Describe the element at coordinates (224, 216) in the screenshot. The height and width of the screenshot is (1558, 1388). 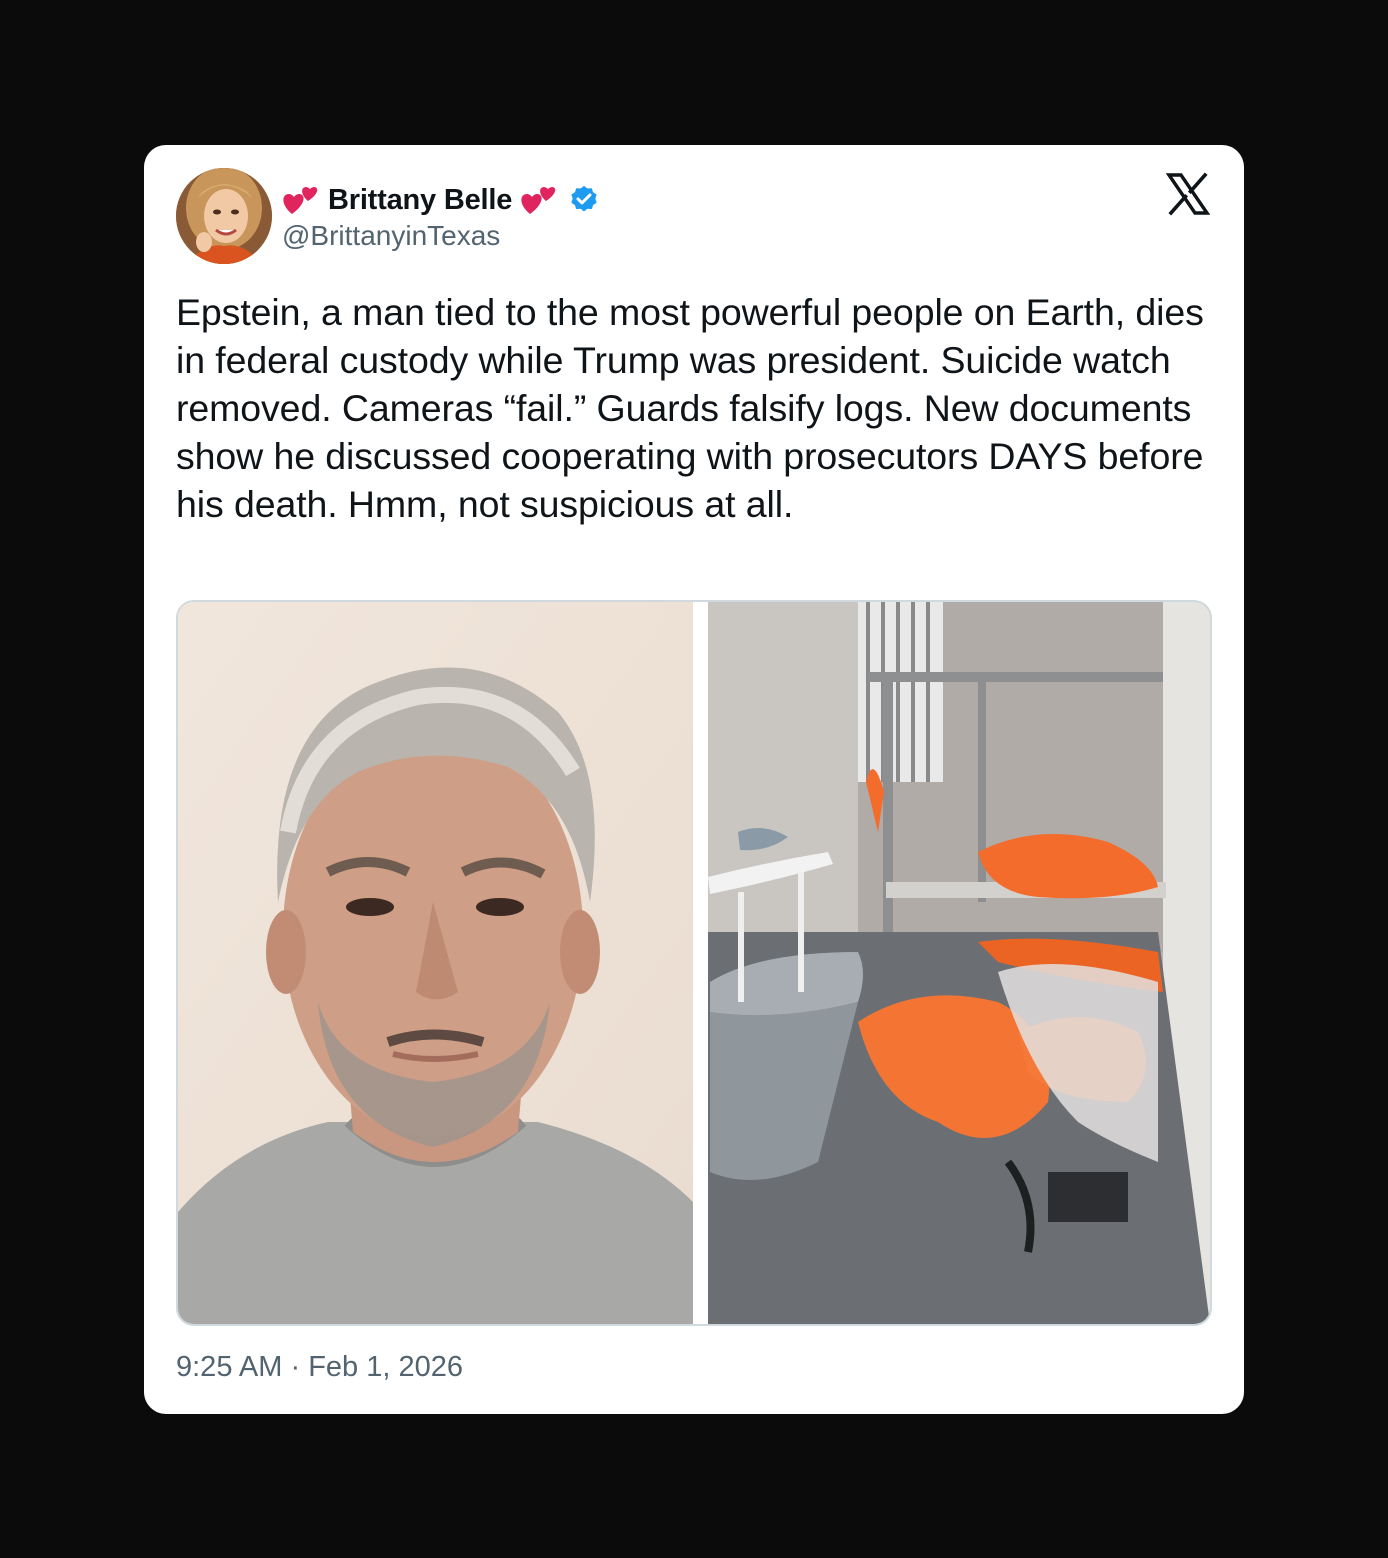
I see `avatar` at that location.